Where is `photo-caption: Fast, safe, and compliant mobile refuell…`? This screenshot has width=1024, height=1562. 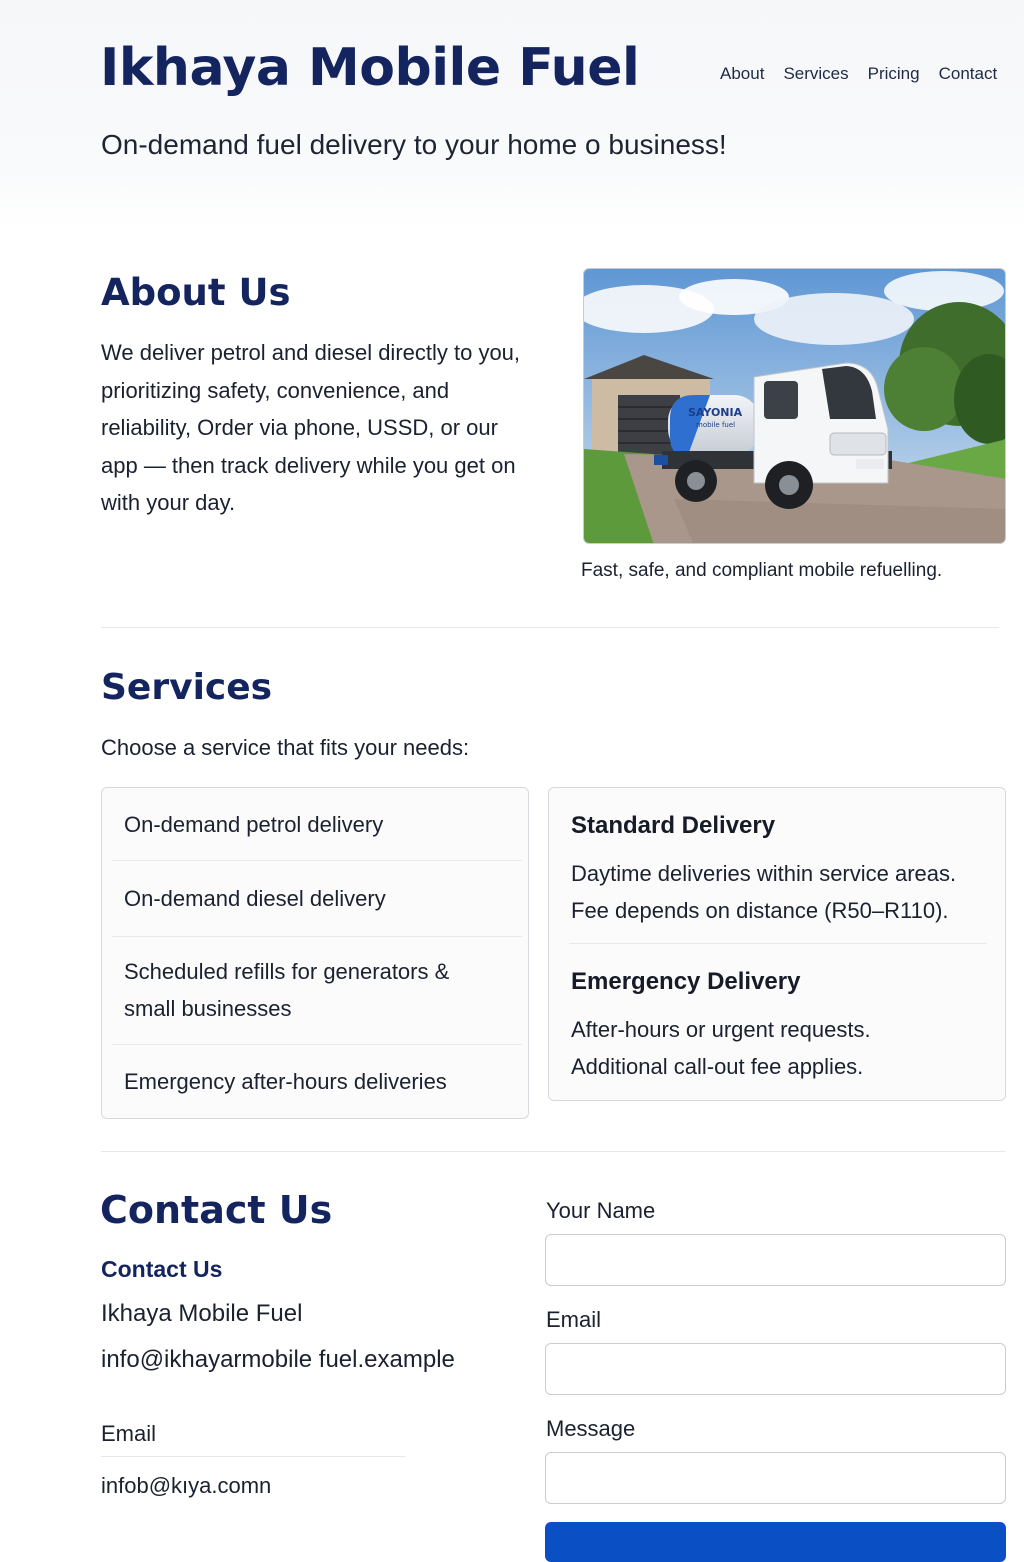 photo-caption: Fast, safe, and compliant mobile refuell… is located at coordinates (762, 570).